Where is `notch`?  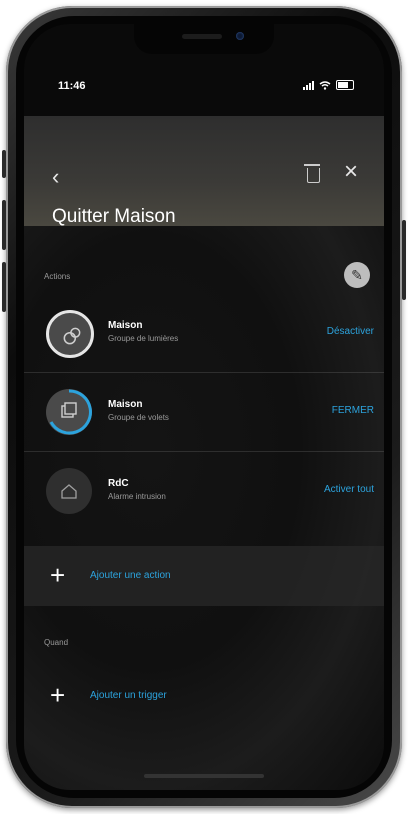 notch is located at coordinates (204, 39).